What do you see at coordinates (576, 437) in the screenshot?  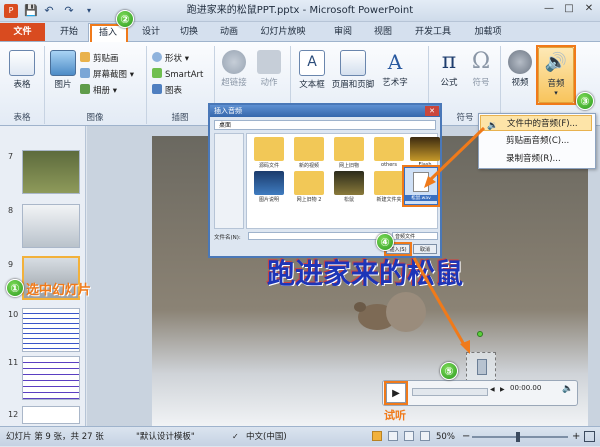 I see `zoom-in-icon: +` at bounding box center [576, 437].